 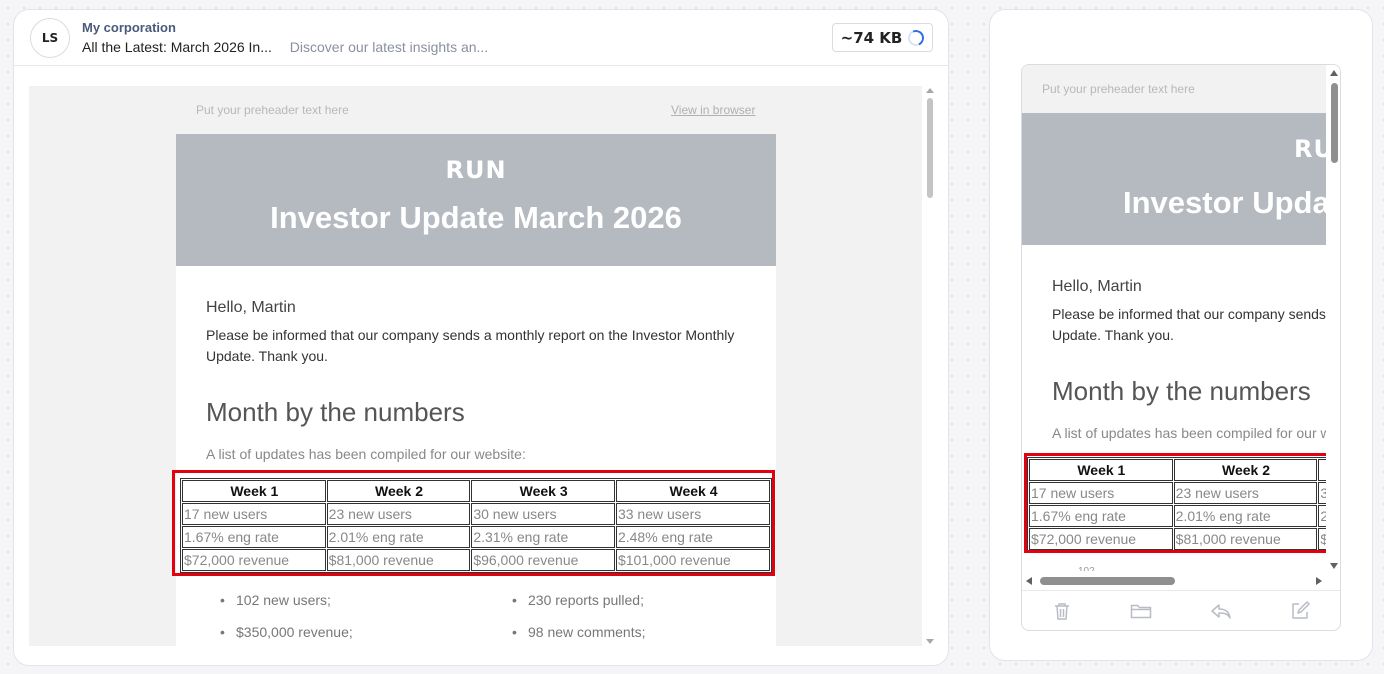 I want to click on move-to-folder-button, so click(x=1141, y=611).